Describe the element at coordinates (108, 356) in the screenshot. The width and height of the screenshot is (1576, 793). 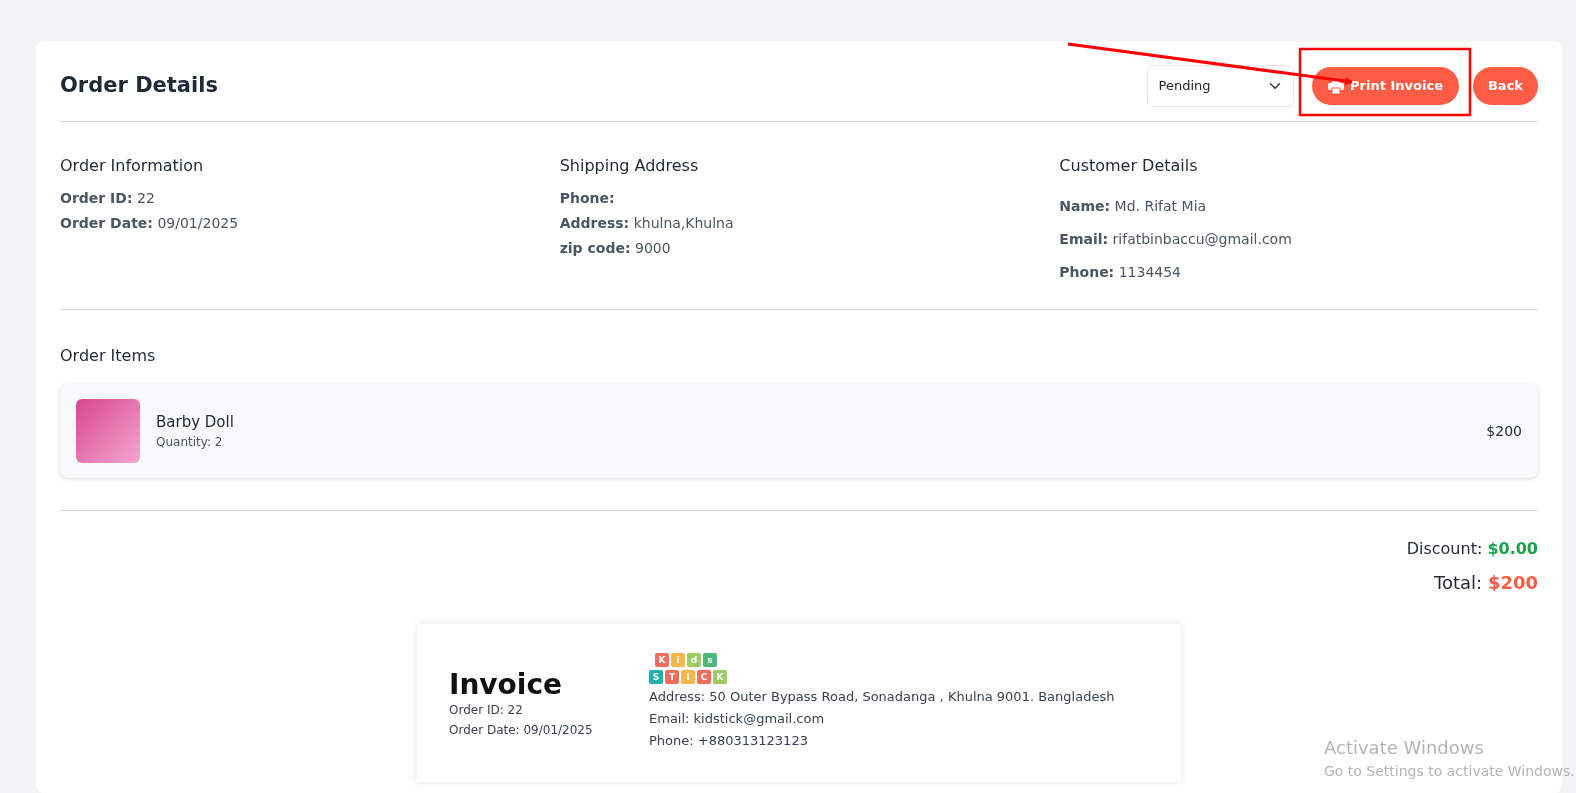
I see `section-heading: Order Items` at that location.